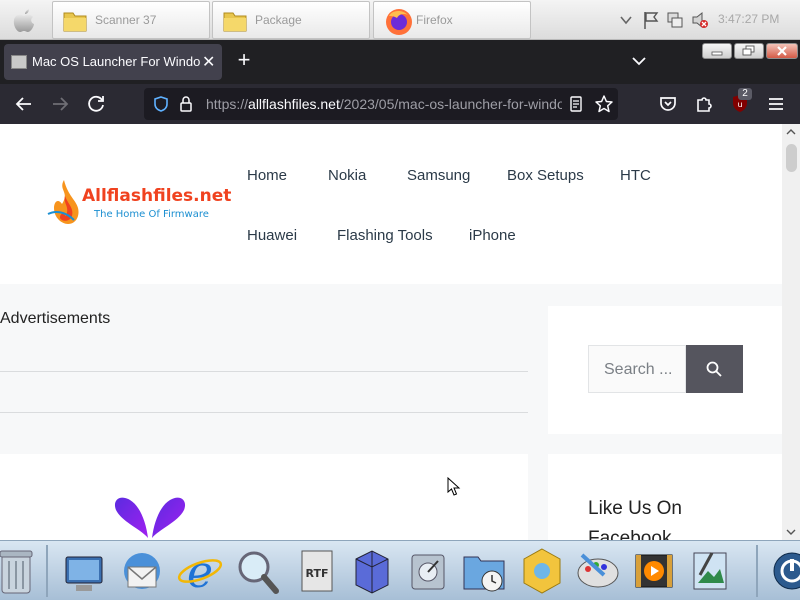  Describe the element at coordinates (438, 175) in the screenshot. I see `nav-link-samsung: Samsung` at that location.